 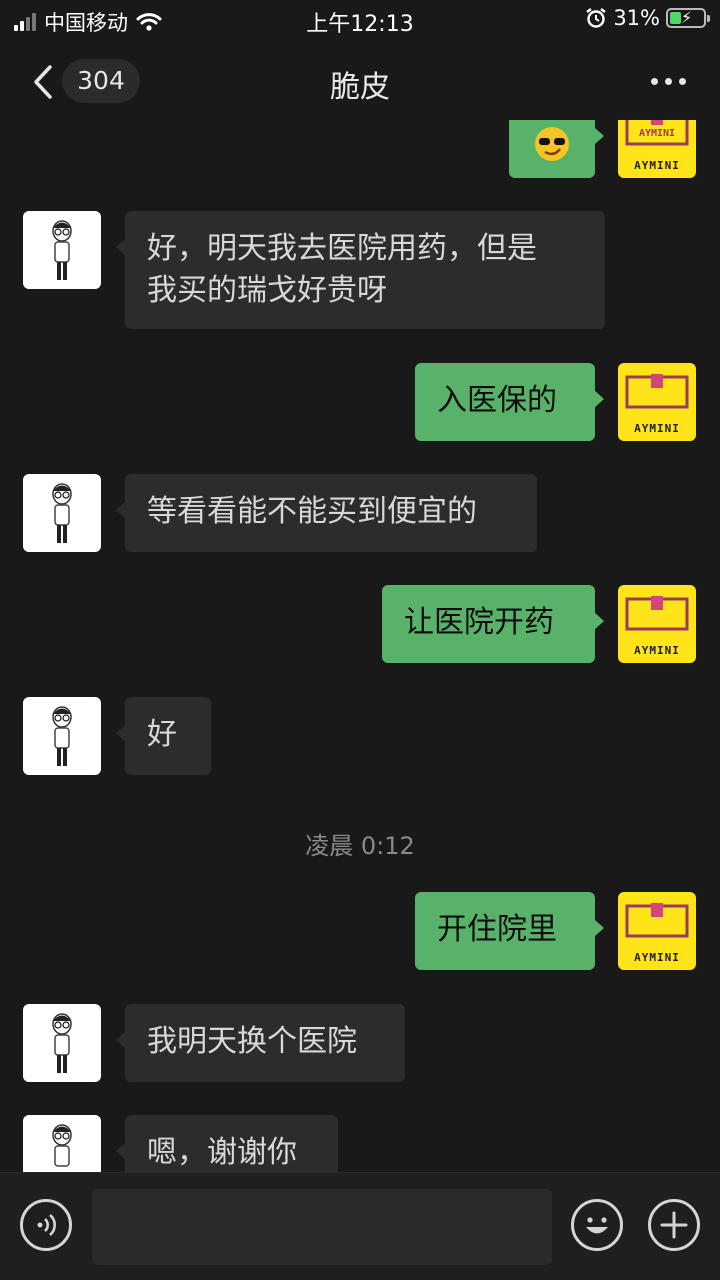 I want to click on sunglasses-emoji-icon, so click(x=552, y=144).